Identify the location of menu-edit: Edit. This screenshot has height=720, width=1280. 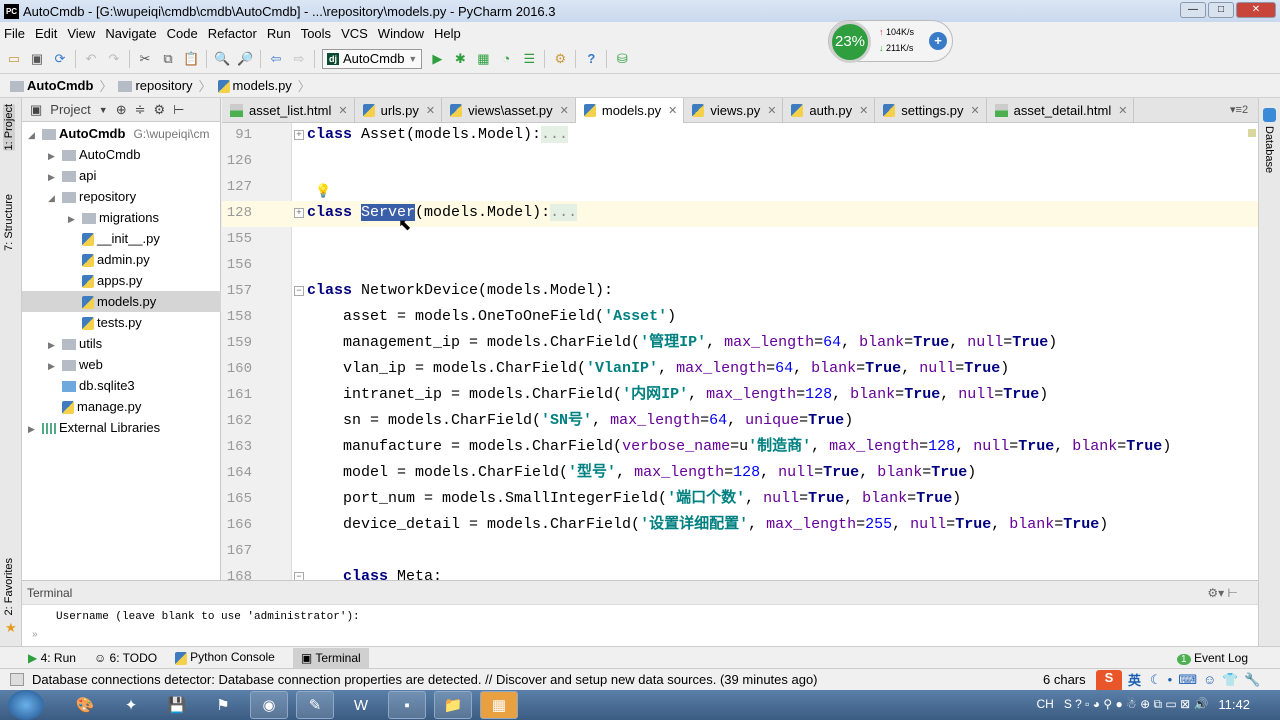
(46, 33).